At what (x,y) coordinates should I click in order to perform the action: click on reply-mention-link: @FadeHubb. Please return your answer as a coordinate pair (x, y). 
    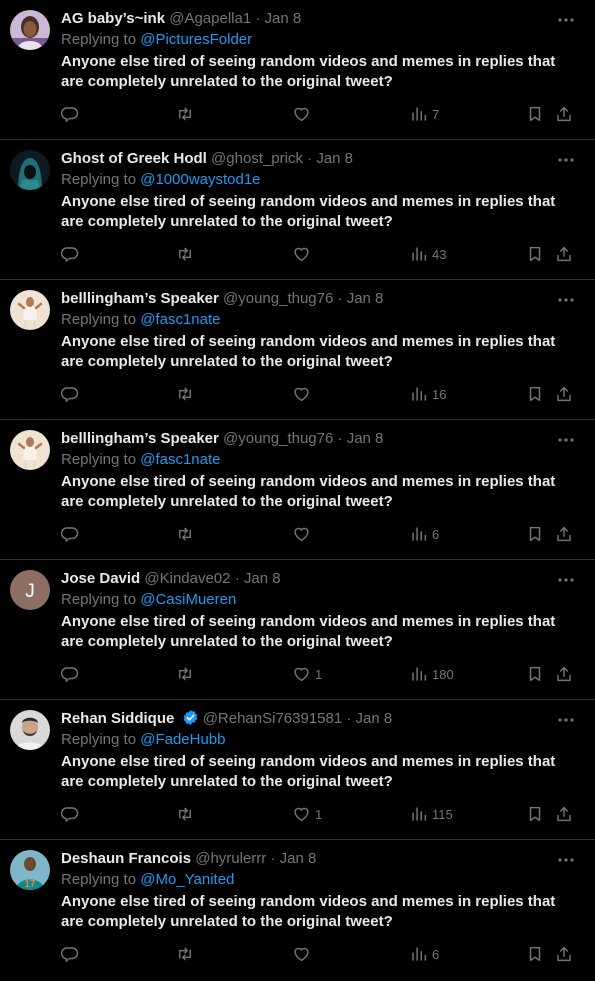
    Looking at the image, I should click on (182, 739).